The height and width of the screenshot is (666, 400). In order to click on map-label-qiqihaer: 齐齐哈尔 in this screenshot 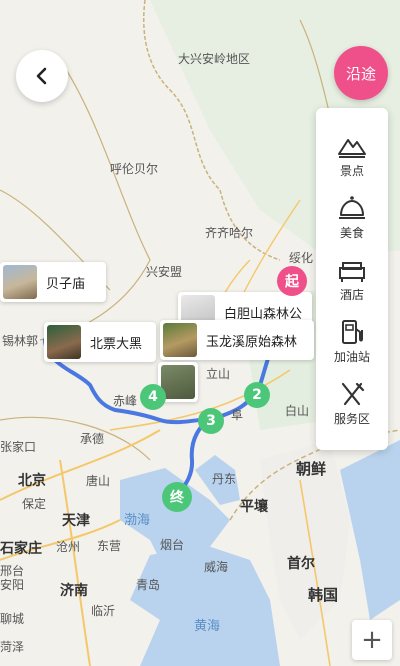, I will do `click(229, 233)`.